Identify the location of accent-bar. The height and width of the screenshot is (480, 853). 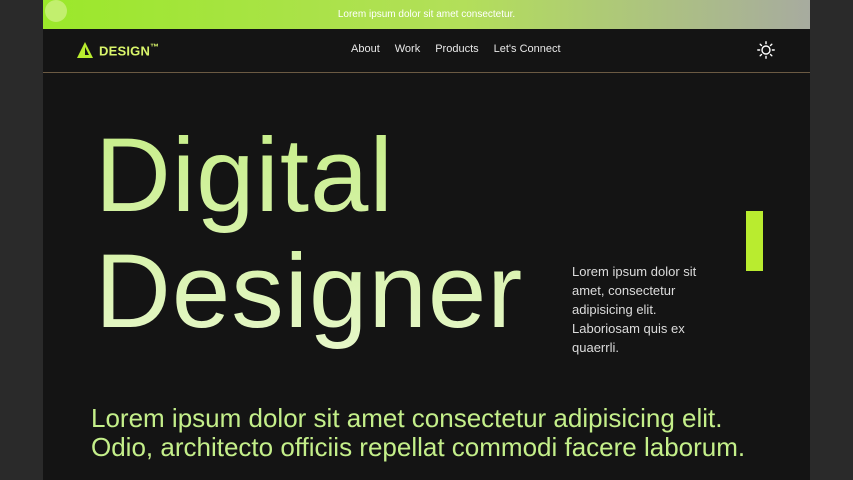
(754, 241).